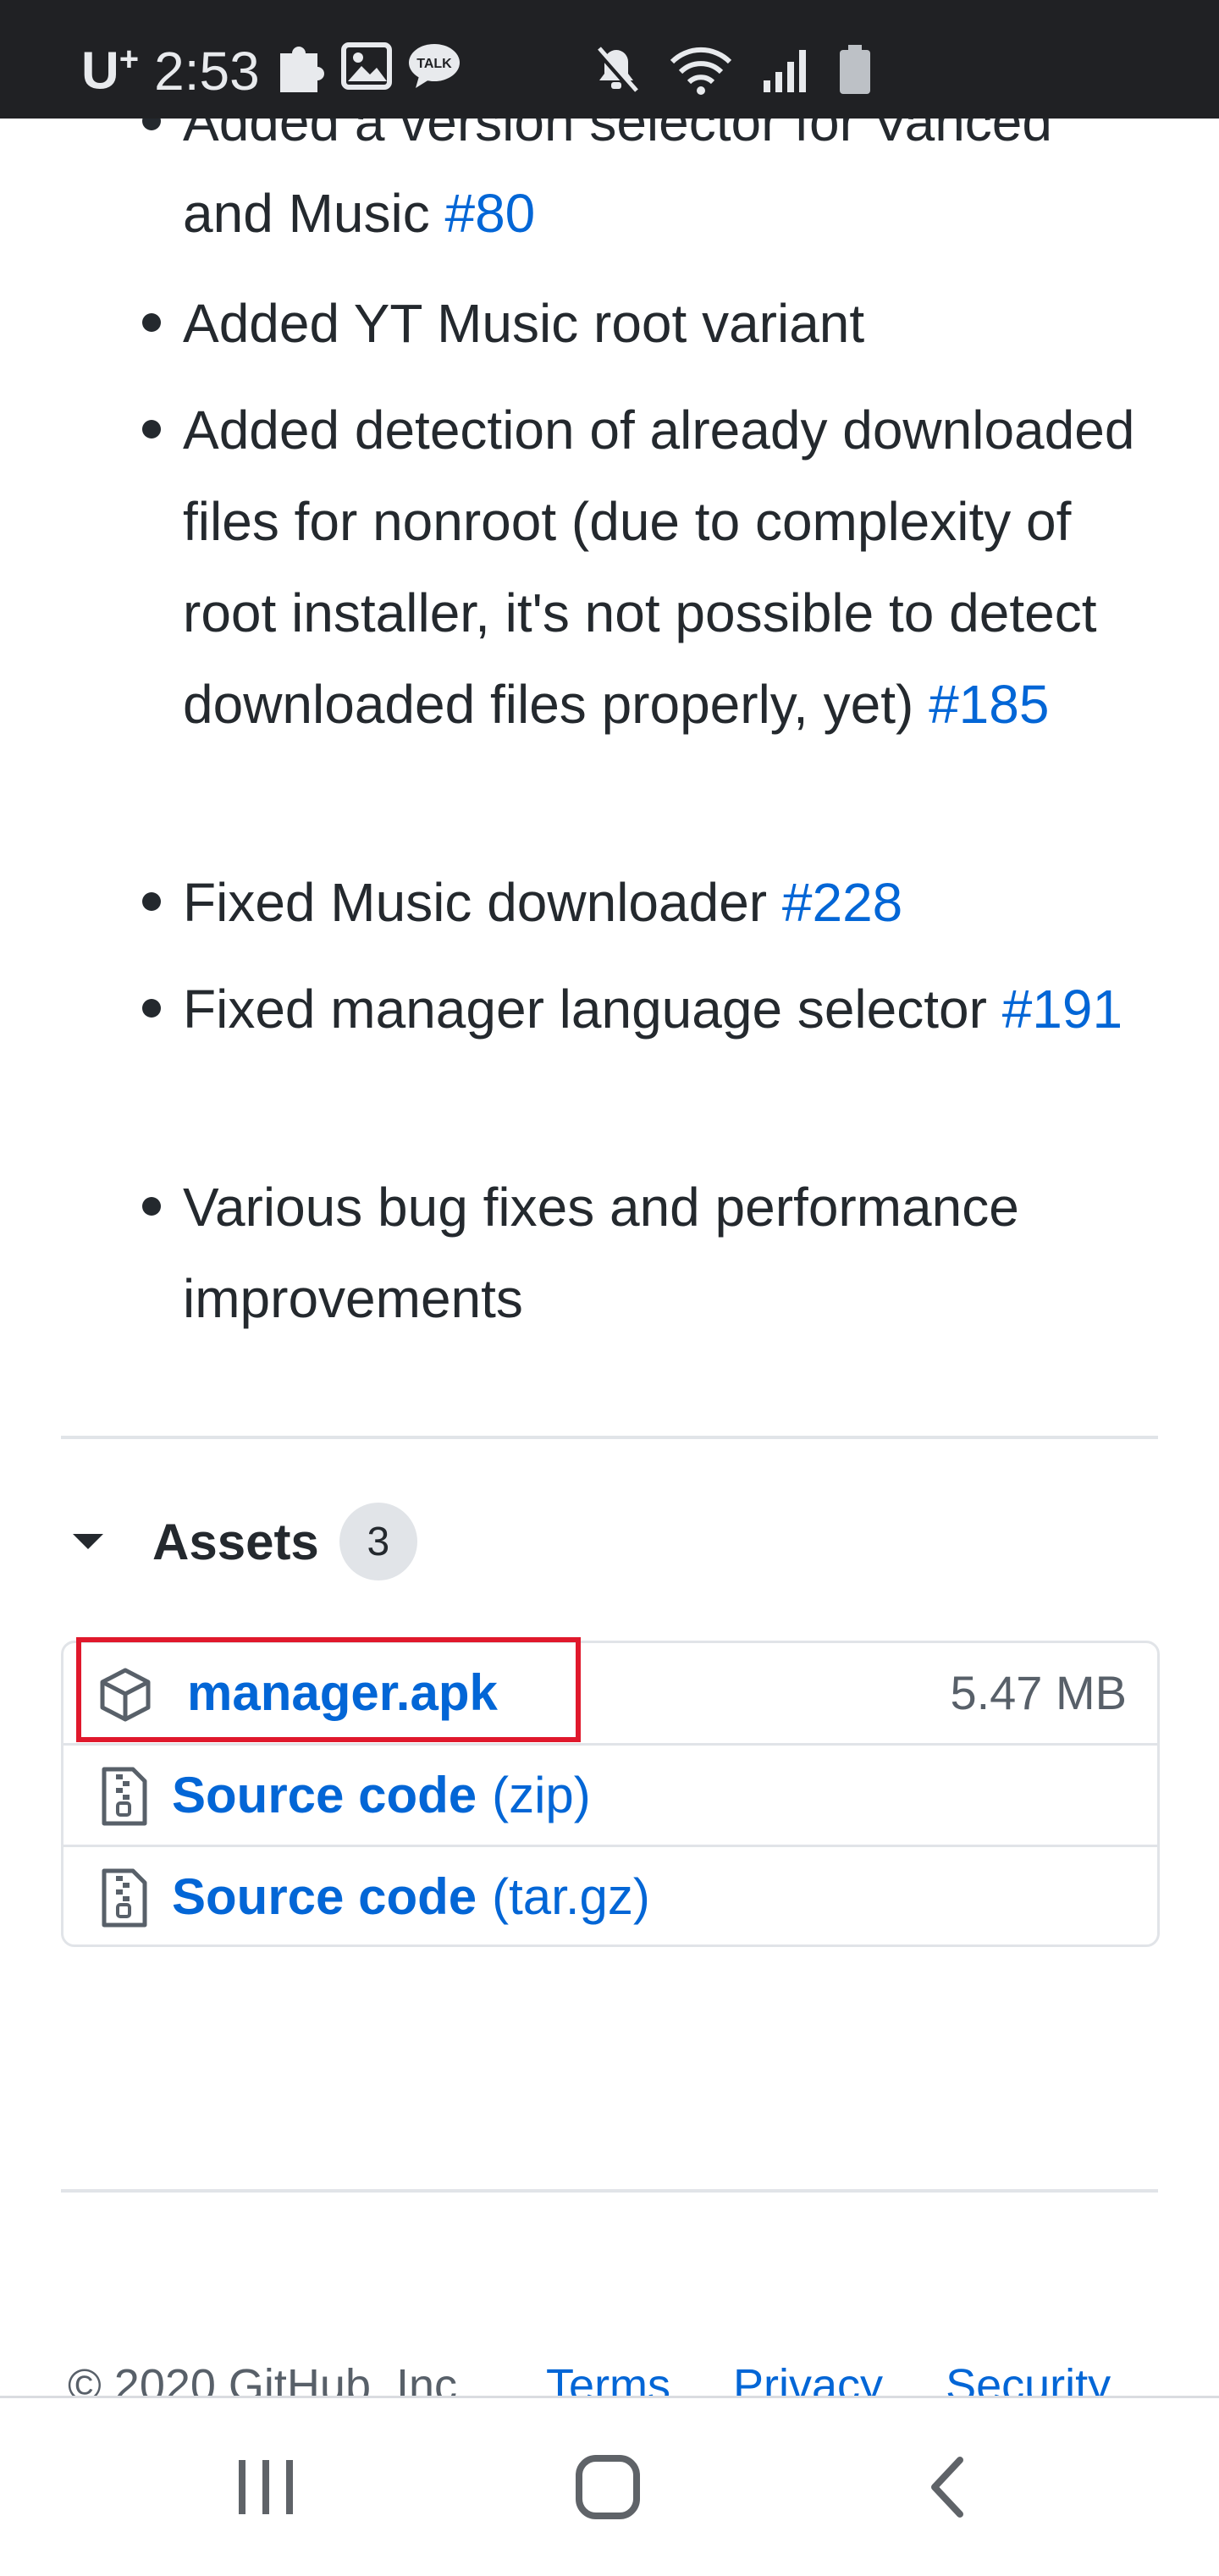 The image size is (1219, 2576). Describe the element at coordinates (1028, 2377) in the screenshot. I see `footer-link-security: Security` at that location.